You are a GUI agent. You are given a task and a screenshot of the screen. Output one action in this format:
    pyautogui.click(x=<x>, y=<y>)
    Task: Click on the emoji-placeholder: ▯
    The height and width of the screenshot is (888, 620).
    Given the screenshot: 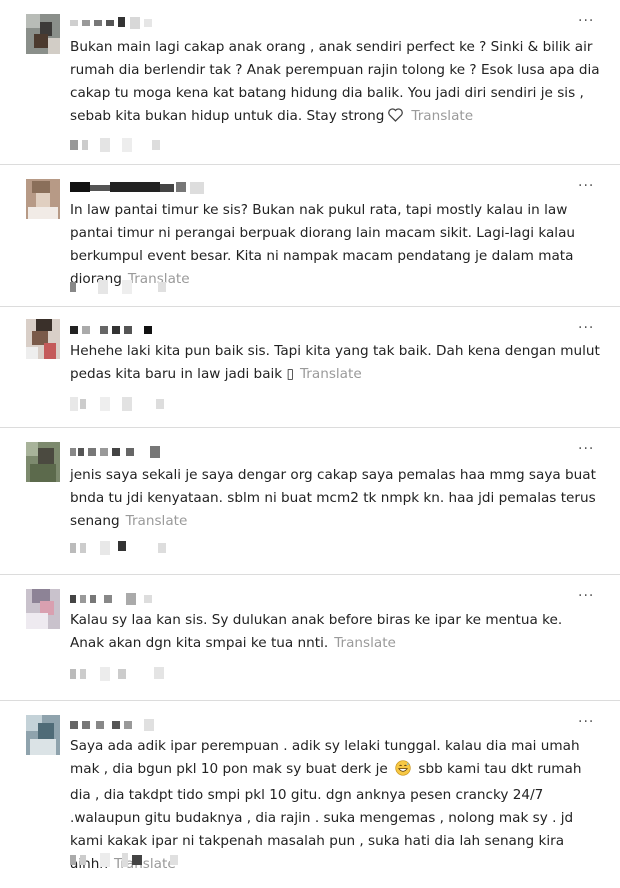 What is the action you would take?
    pyautogui.click(x=290, y=374)
    